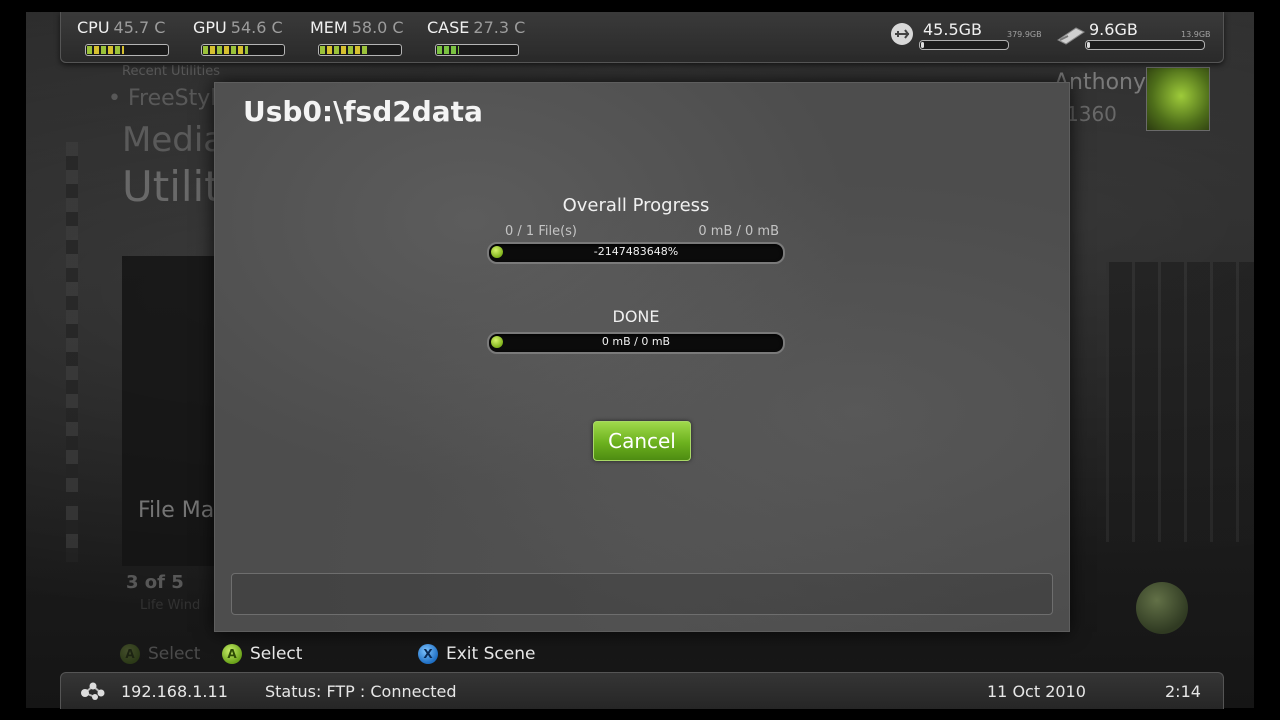  What do you see at coordinates (243, 50) in the screenshot?
I see `gpu-meter` at bounding box center [243, 50].